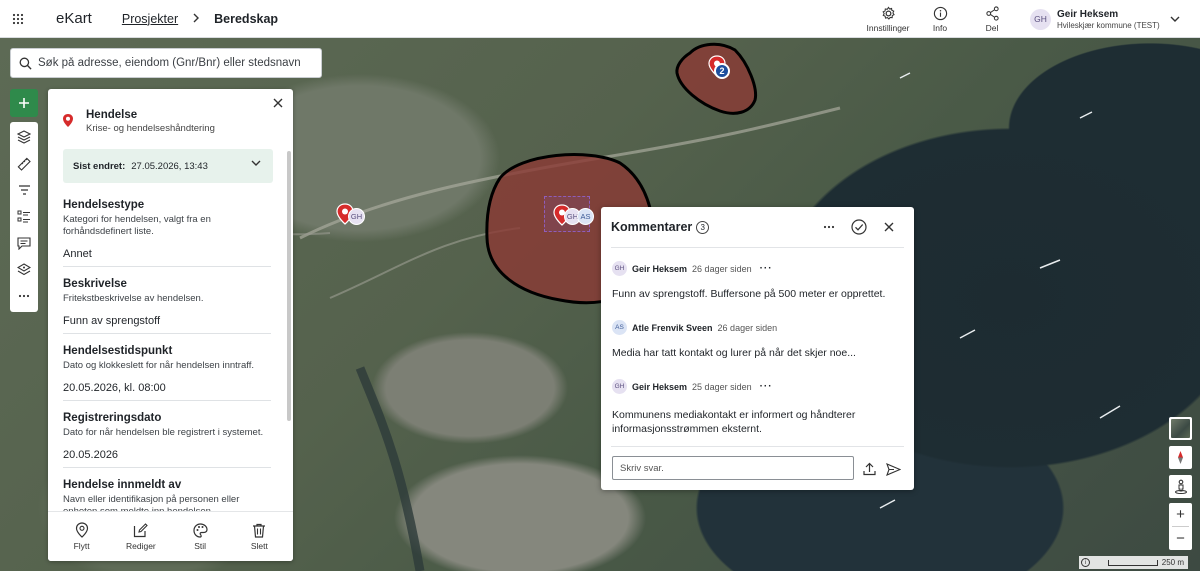  Describe the element at coordinates (992, 13) in the screenshot. I see `share-icon` at that location.